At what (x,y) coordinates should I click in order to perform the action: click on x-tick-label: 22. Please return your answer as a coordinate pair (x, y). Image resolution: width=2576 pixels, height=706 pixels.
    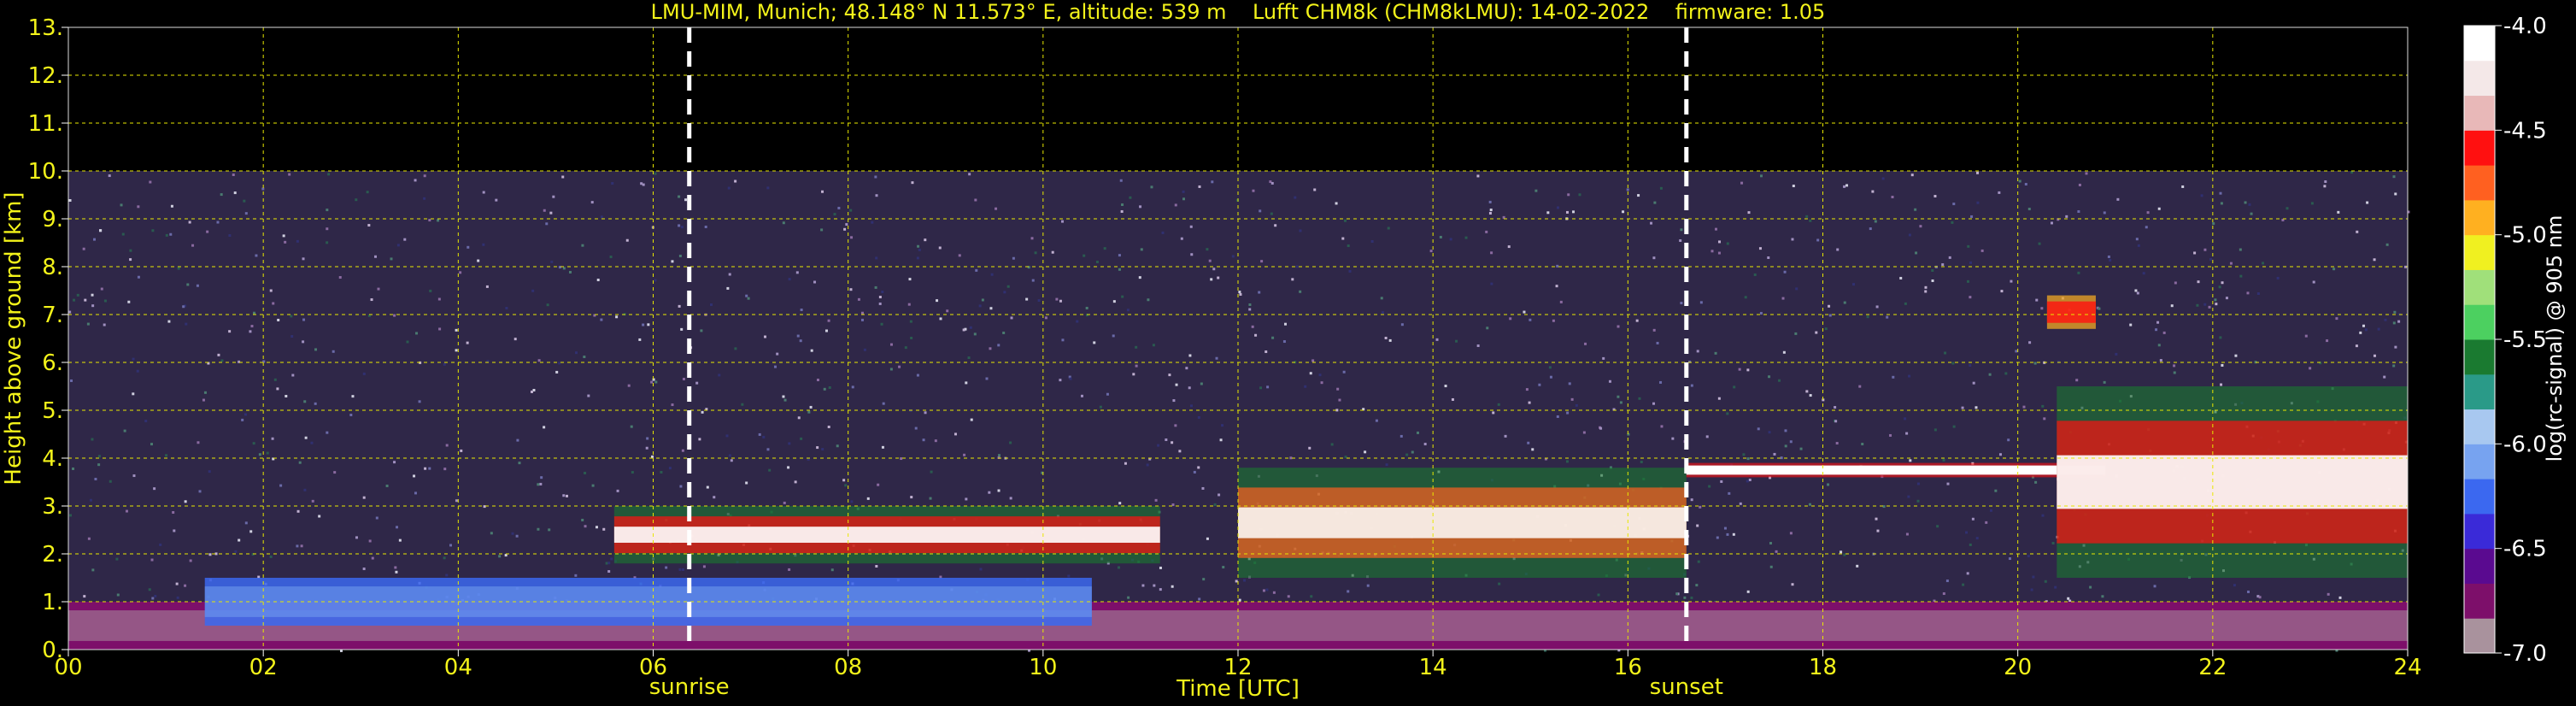
    Looking at the image, I should click on (2212, 667).